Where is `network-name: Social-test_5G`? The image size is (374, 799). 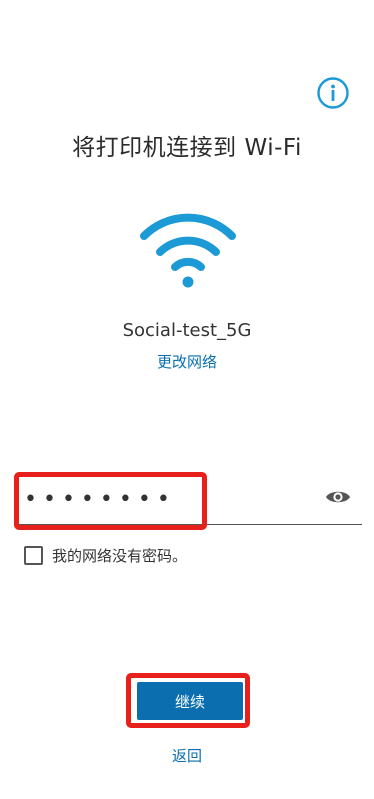
network-name: Social-test_5G is located at coordinates (187, 330).